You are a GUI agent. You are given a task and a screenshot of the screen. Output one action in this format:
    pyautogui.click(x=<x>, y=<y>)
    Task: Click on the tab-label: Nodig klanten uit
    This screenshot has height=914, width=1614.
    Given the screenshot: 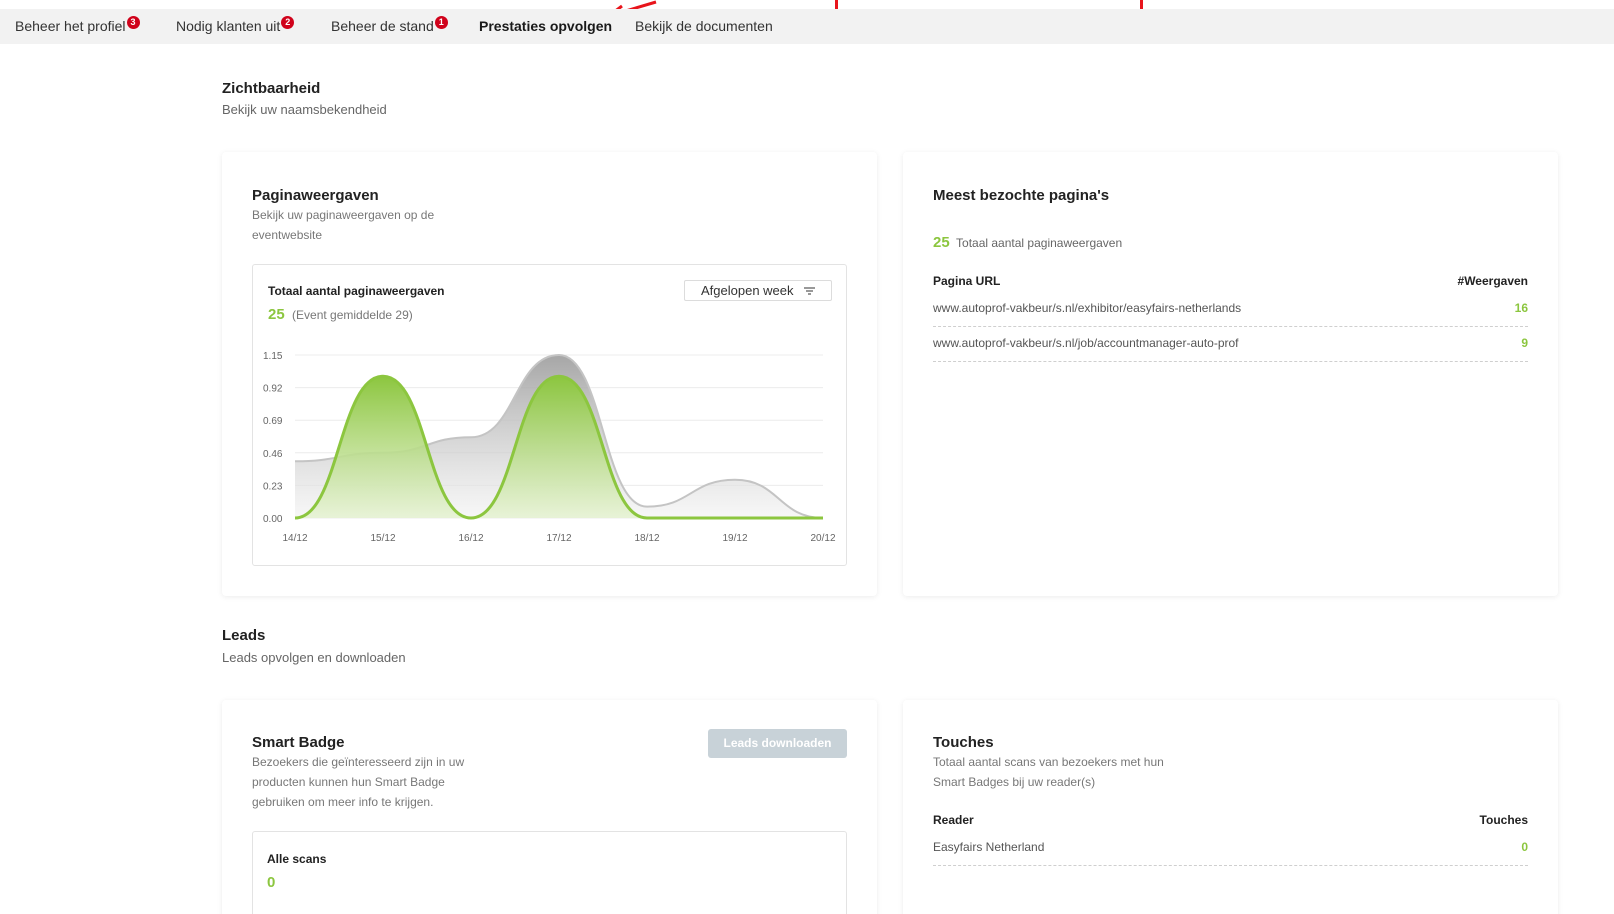 What is the action you would take?
    pyautogui.click(x=228, y=26)
    